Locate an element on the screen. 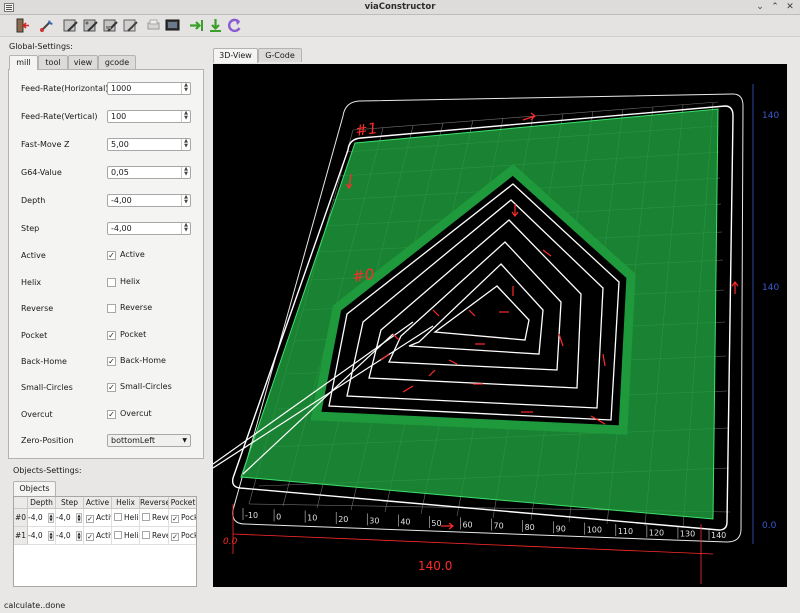 Image resolution: width=800 pixels, height=613 pixels. small-circles-check-box: ✓ is located at coordinates (111, 387).